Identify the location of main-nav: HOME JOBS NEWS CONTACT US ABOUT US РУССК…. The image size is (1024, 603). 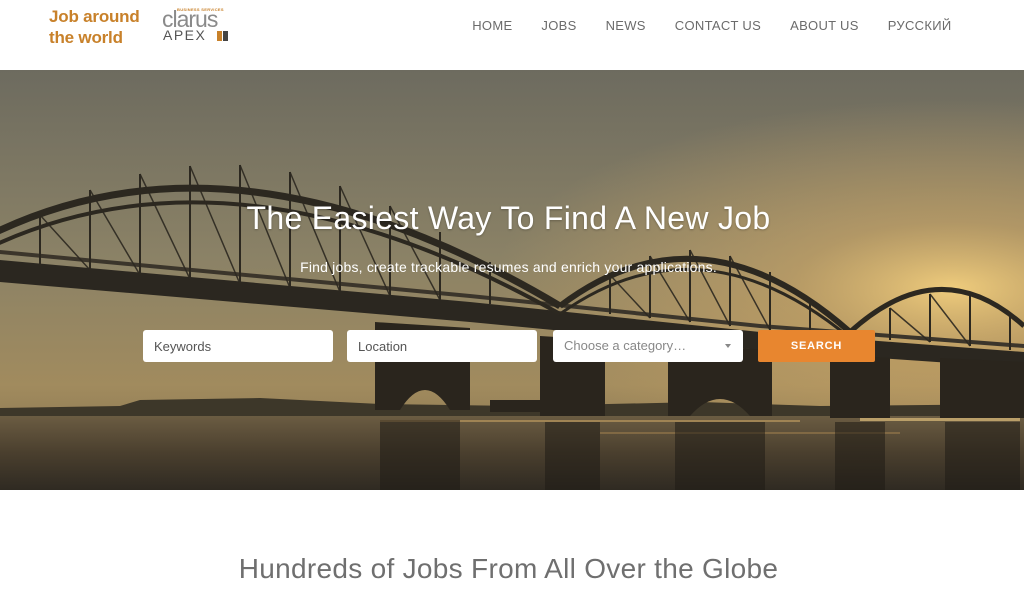
(712, 26).